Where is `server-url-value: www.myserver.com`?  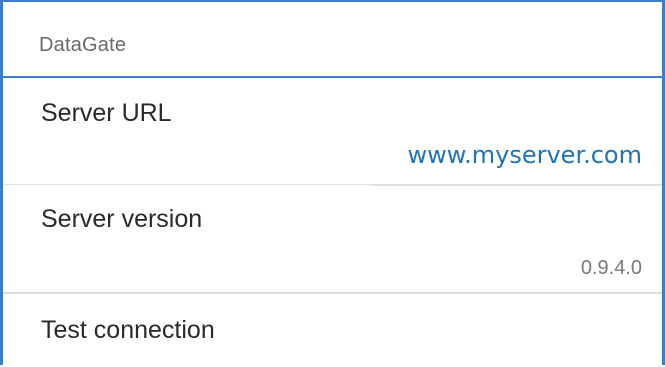
server-url-value: www.myserver.com is located at coordinates (524, 155).